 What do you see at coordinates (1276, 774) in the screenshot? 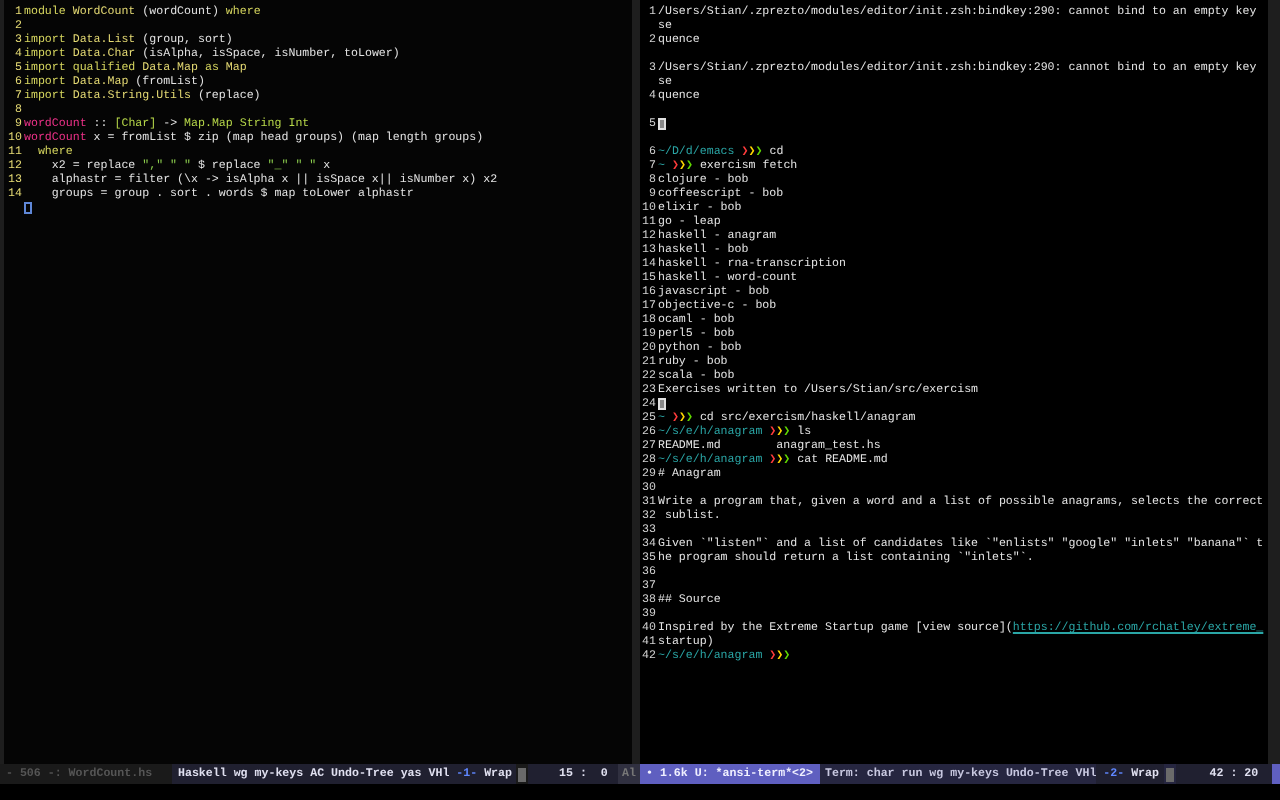
I see `mode-line-cap` at bounding box center [1276, 774].